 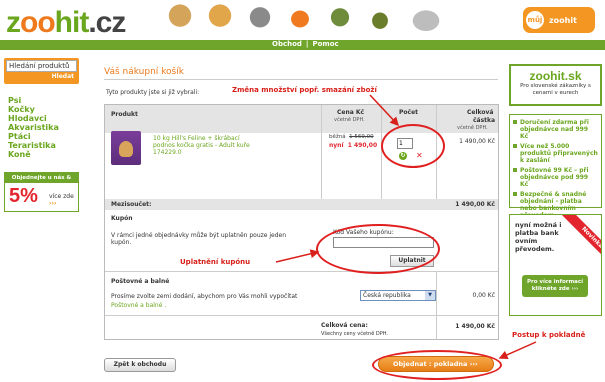 I want to click on annotation-quantity: Změna množství popř. smazání zboží, so click(x=304, y=90).